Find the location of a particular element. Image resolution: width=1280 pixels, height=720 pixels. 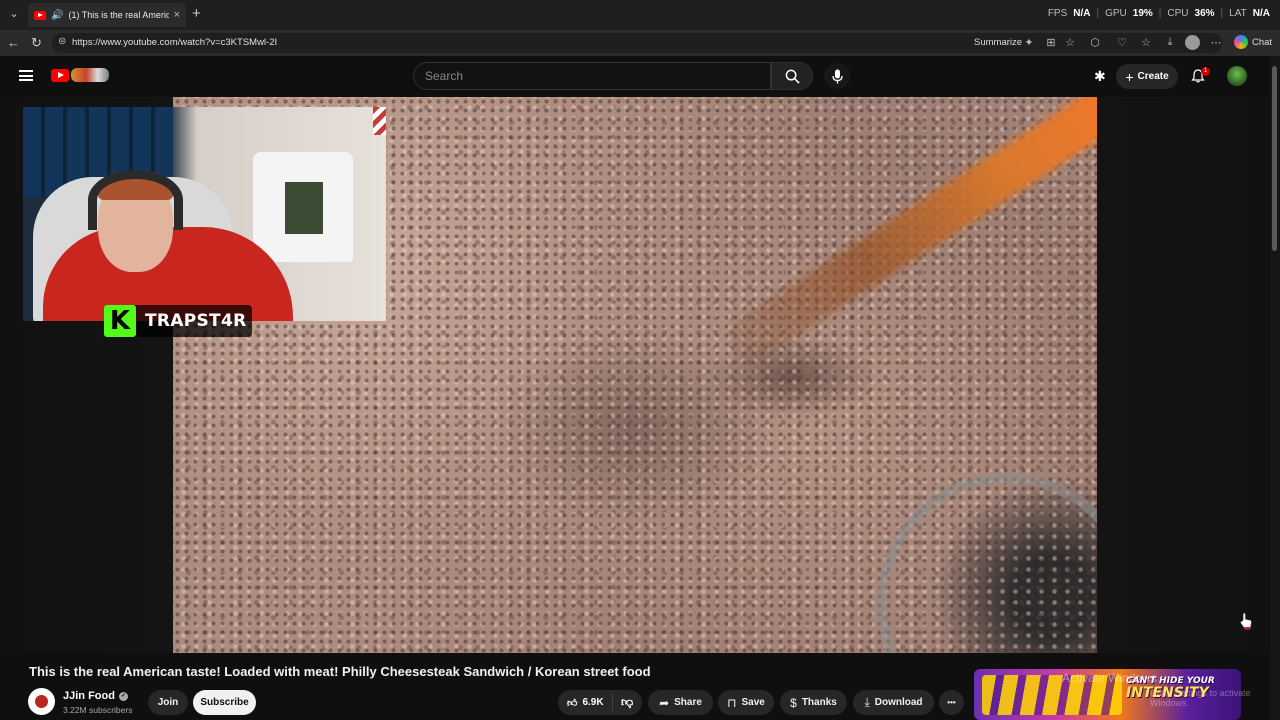

search-box is located at coordinates (592, 76).